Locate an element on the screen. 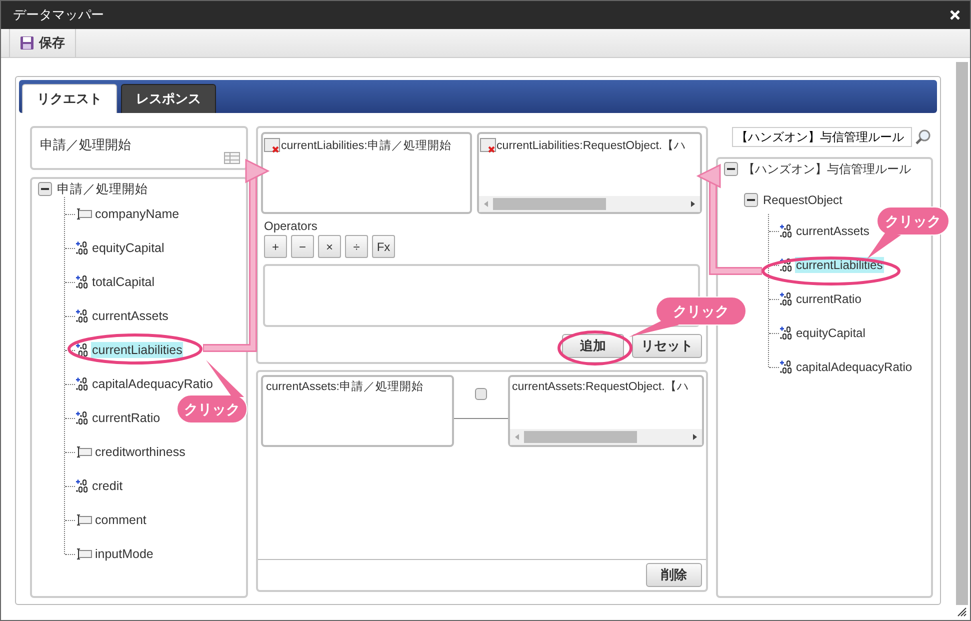 The image size is (971, 621). tree-root: 【ハンズオン】与信管理ルール is located at coordinates (827, 169).